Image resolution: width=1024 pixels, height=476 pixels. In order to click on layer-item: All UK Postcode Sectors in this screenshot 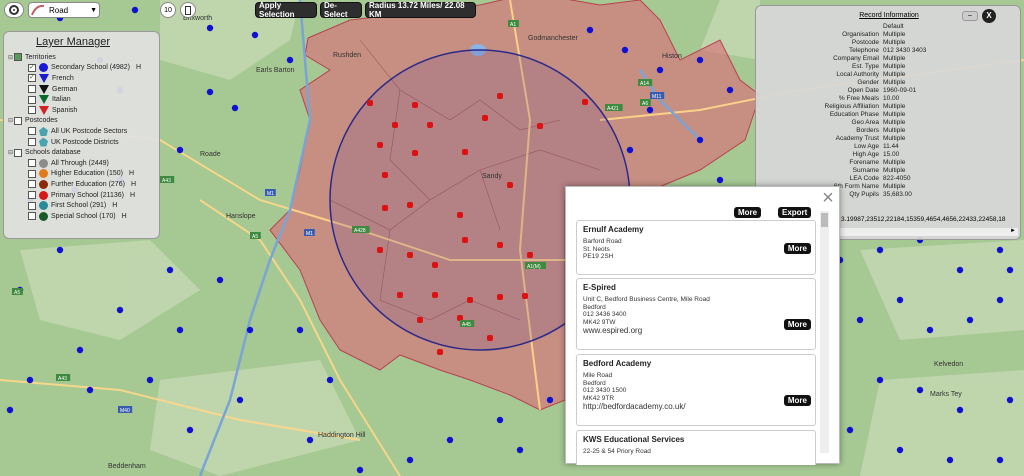, I will do `click(81, 131)`.